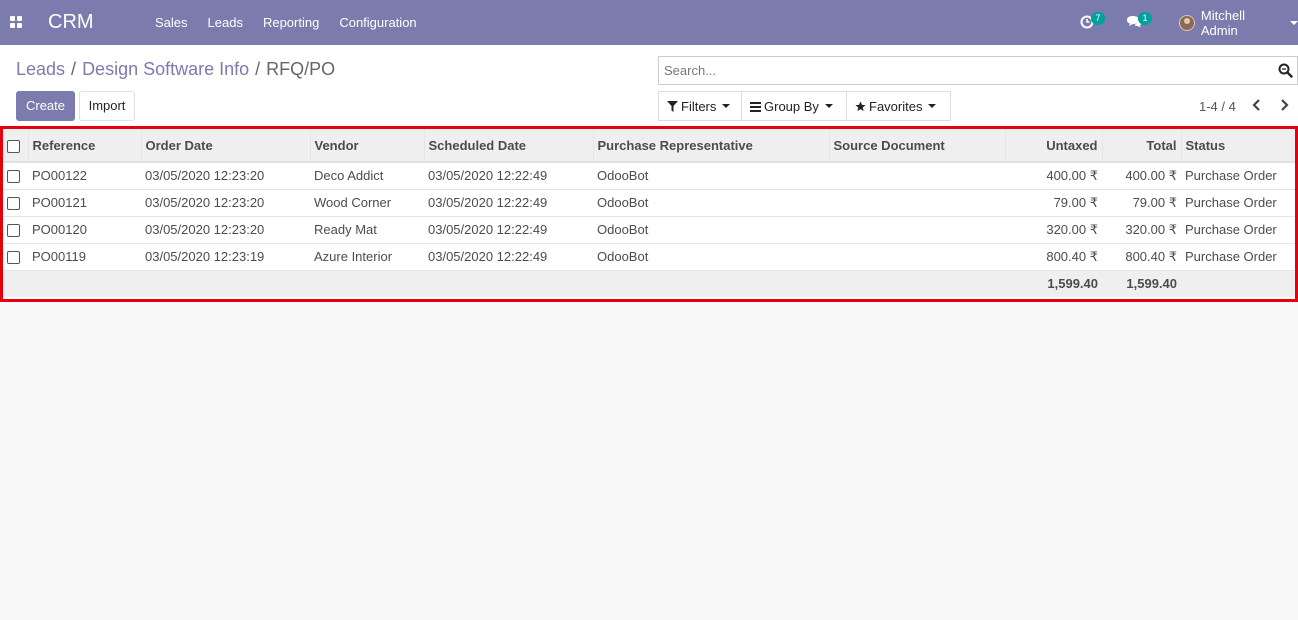 Image resolution: width=1298 pixels, height=620 pixels. Describe the element at coordinates (301, 69) in the screenshot. I see `breadcrumb-current: RFQ/PO` at that location.